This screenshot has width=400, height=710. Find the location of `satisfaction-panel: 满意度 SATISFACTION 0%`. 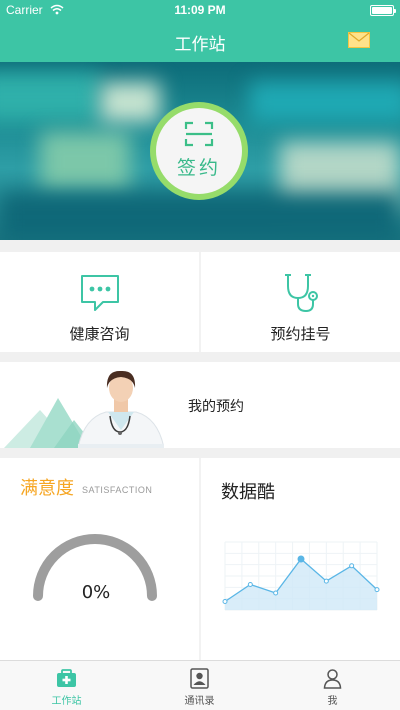

satisfaction-panel: 满意度 SATISFACTION 0% is located at coordinates (99, 559).